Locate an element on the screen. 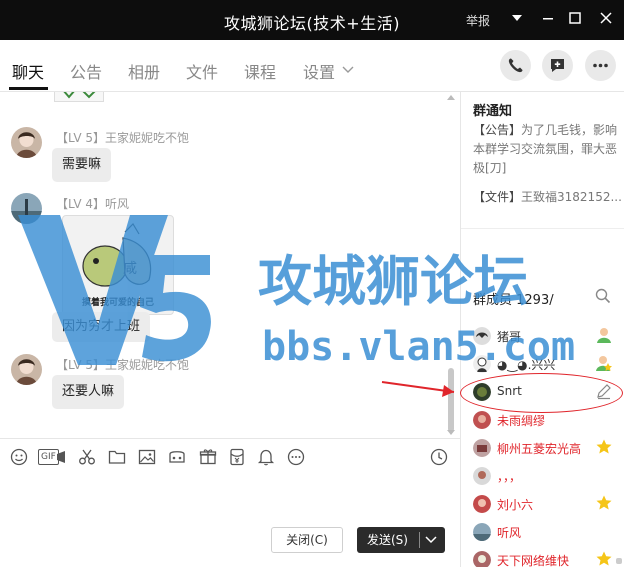 The height and width of the screenshot is (567, 624). member-row: 柳州五菱宏光高 is located at coordinates (542, 448).